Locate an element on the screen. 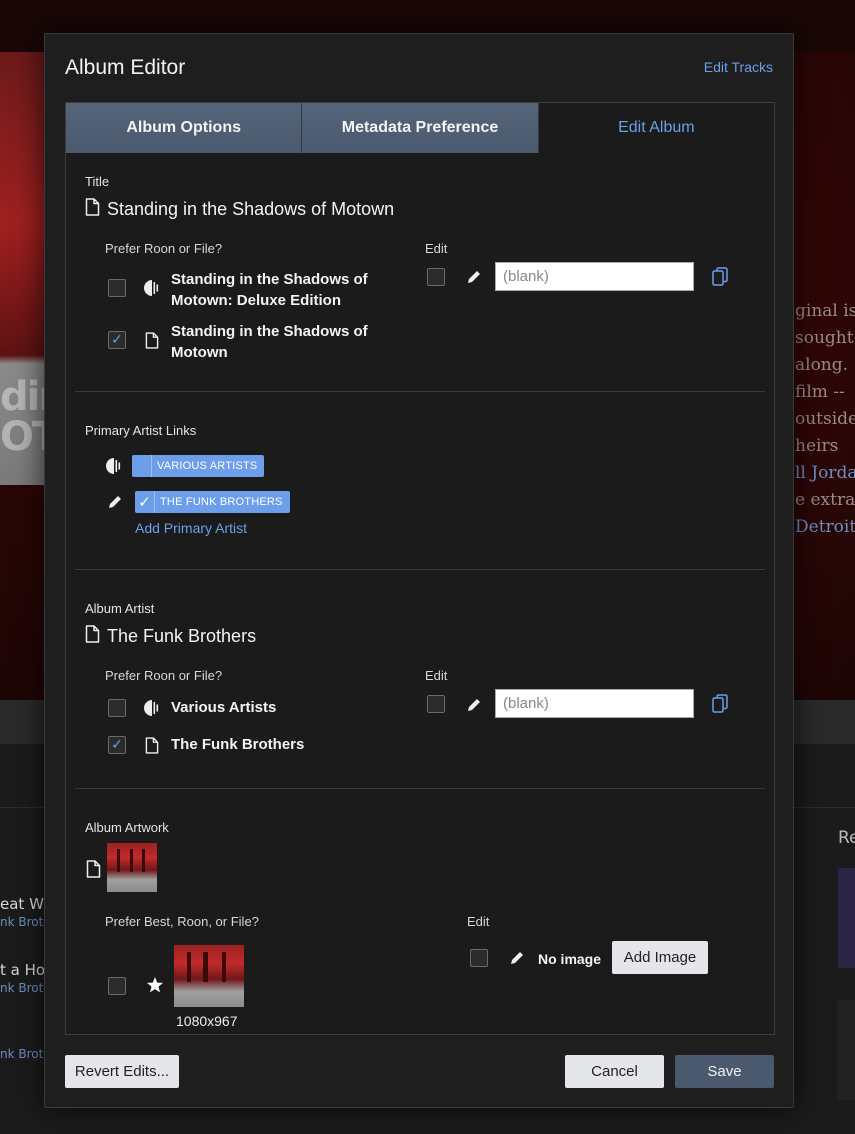  title-value-text: Standing in the Shadows of Motown is located at coordinates (251, 209).